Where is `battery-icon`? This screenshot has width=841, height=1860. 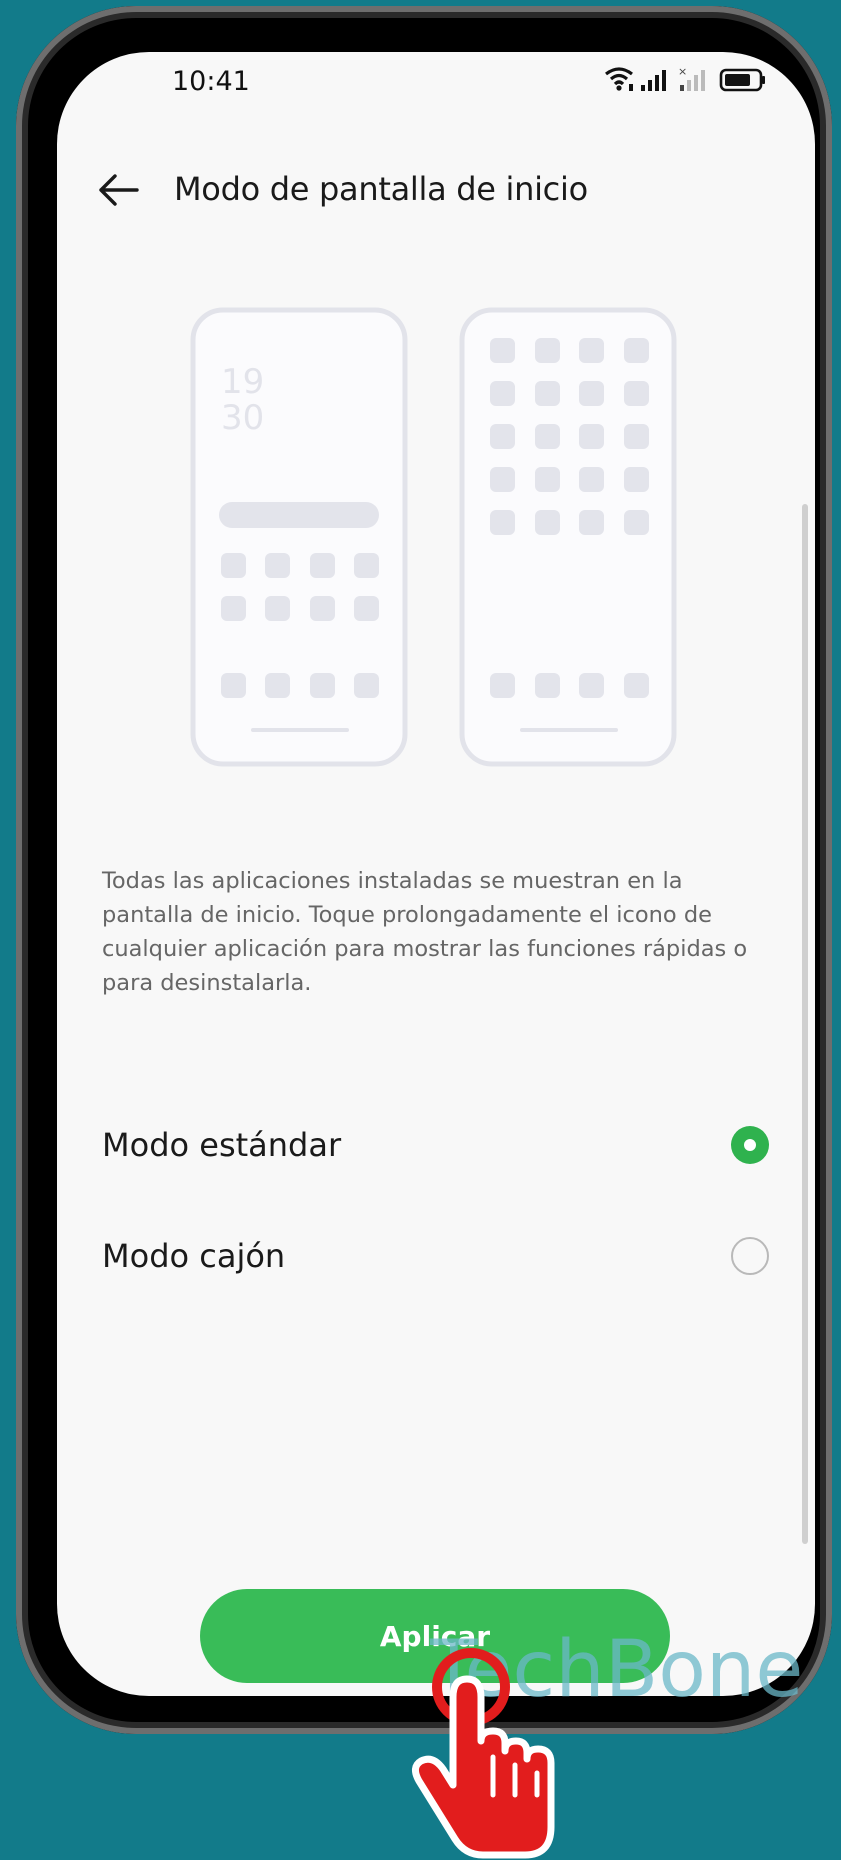 battery-icon is located at coordinates (742, 80).